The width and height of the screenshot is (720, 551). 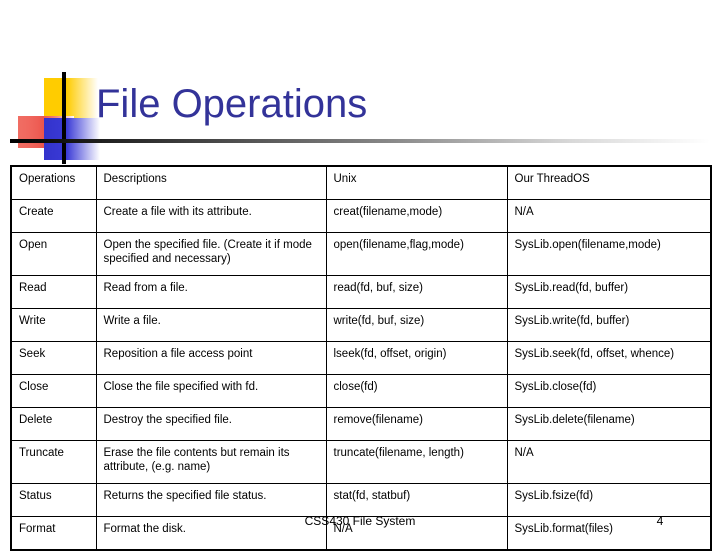 I want to click on cell-description: Reposition a file access point, so click(x=211, y=358).